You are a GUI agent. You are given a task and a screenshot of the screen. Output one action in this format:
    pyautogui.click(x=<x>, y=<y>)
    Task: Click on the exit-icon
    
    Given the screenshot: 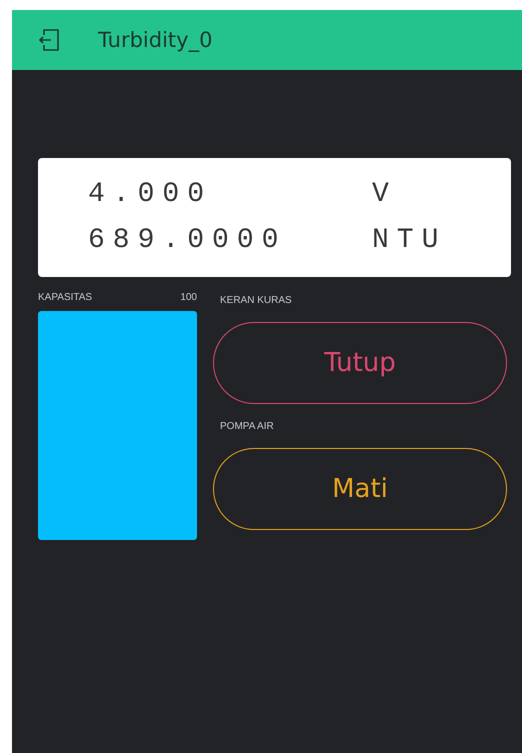 What is the action you would take?
    pyautogui.click(x=50, y=40)
    